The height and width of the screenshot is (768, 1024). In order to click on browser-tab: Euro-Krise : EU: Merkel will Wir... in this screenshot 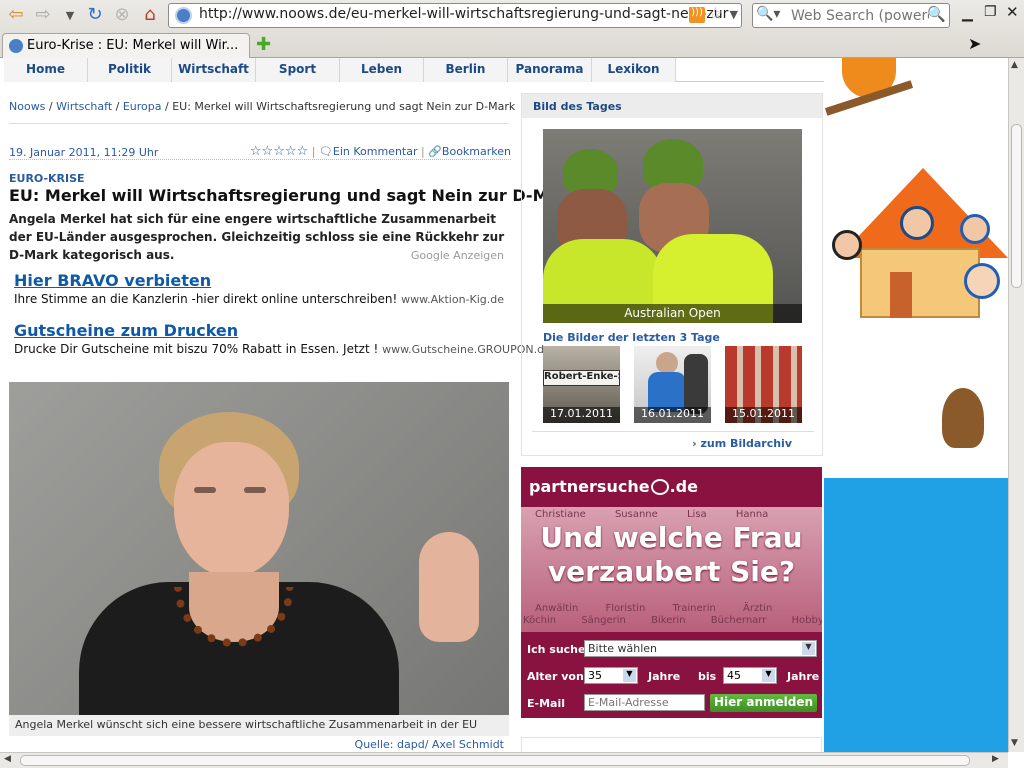, I will do `click(126, 45)`.